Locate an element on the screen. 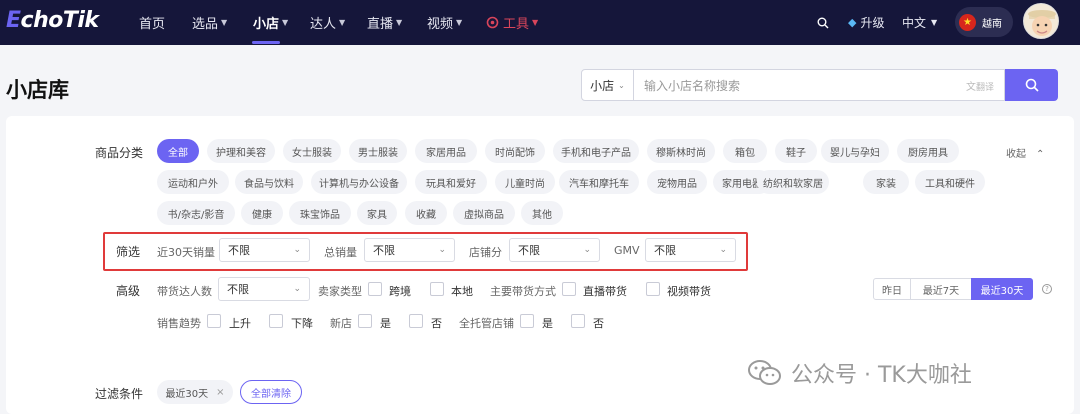  category-chip: 厨房用具 is located at coordinates (928, 151).